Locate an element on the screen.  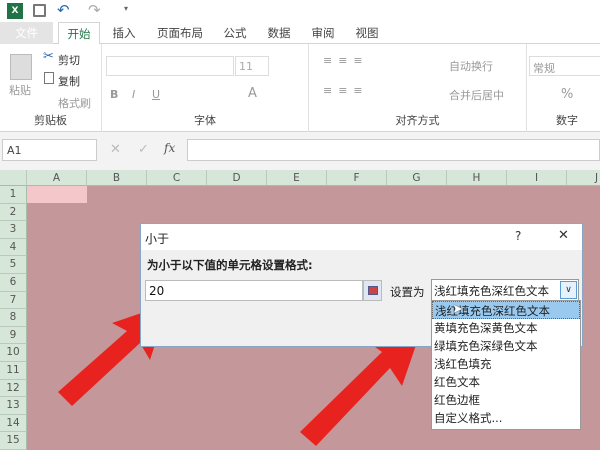
format-option: 黄填充色深黄色文本 is located at coordinates (506, 328).